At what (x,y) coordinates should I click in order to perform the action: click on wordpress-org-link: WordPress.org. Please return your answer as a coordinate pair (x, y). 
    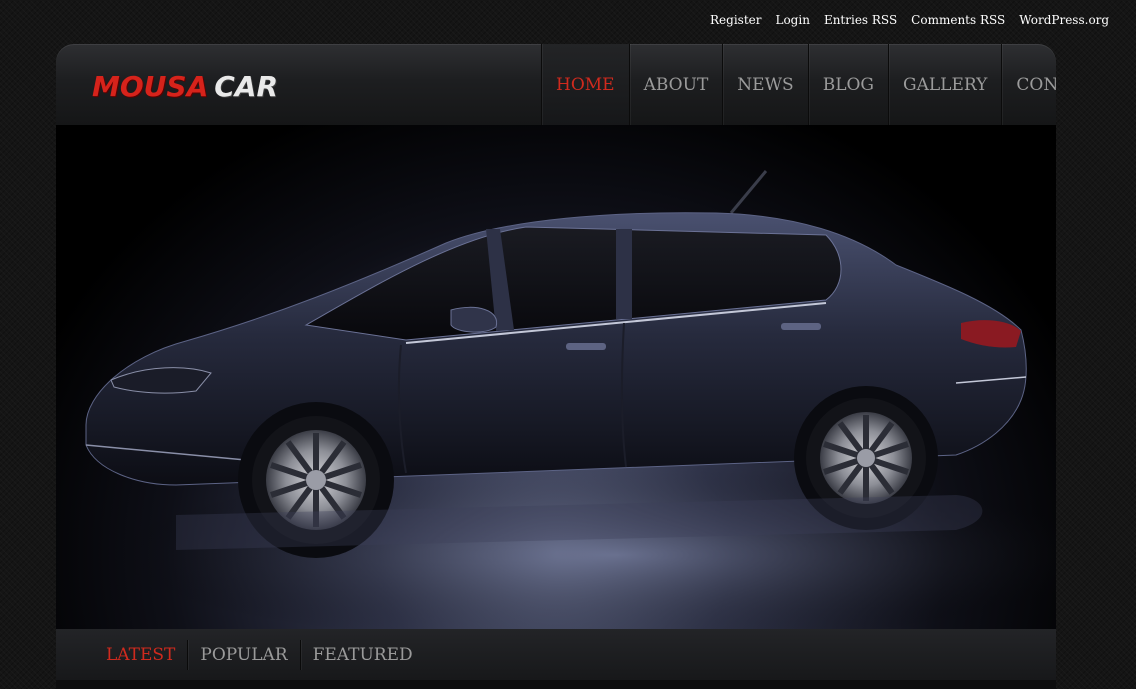
    Looking at the image, I should click on (1064, 20).